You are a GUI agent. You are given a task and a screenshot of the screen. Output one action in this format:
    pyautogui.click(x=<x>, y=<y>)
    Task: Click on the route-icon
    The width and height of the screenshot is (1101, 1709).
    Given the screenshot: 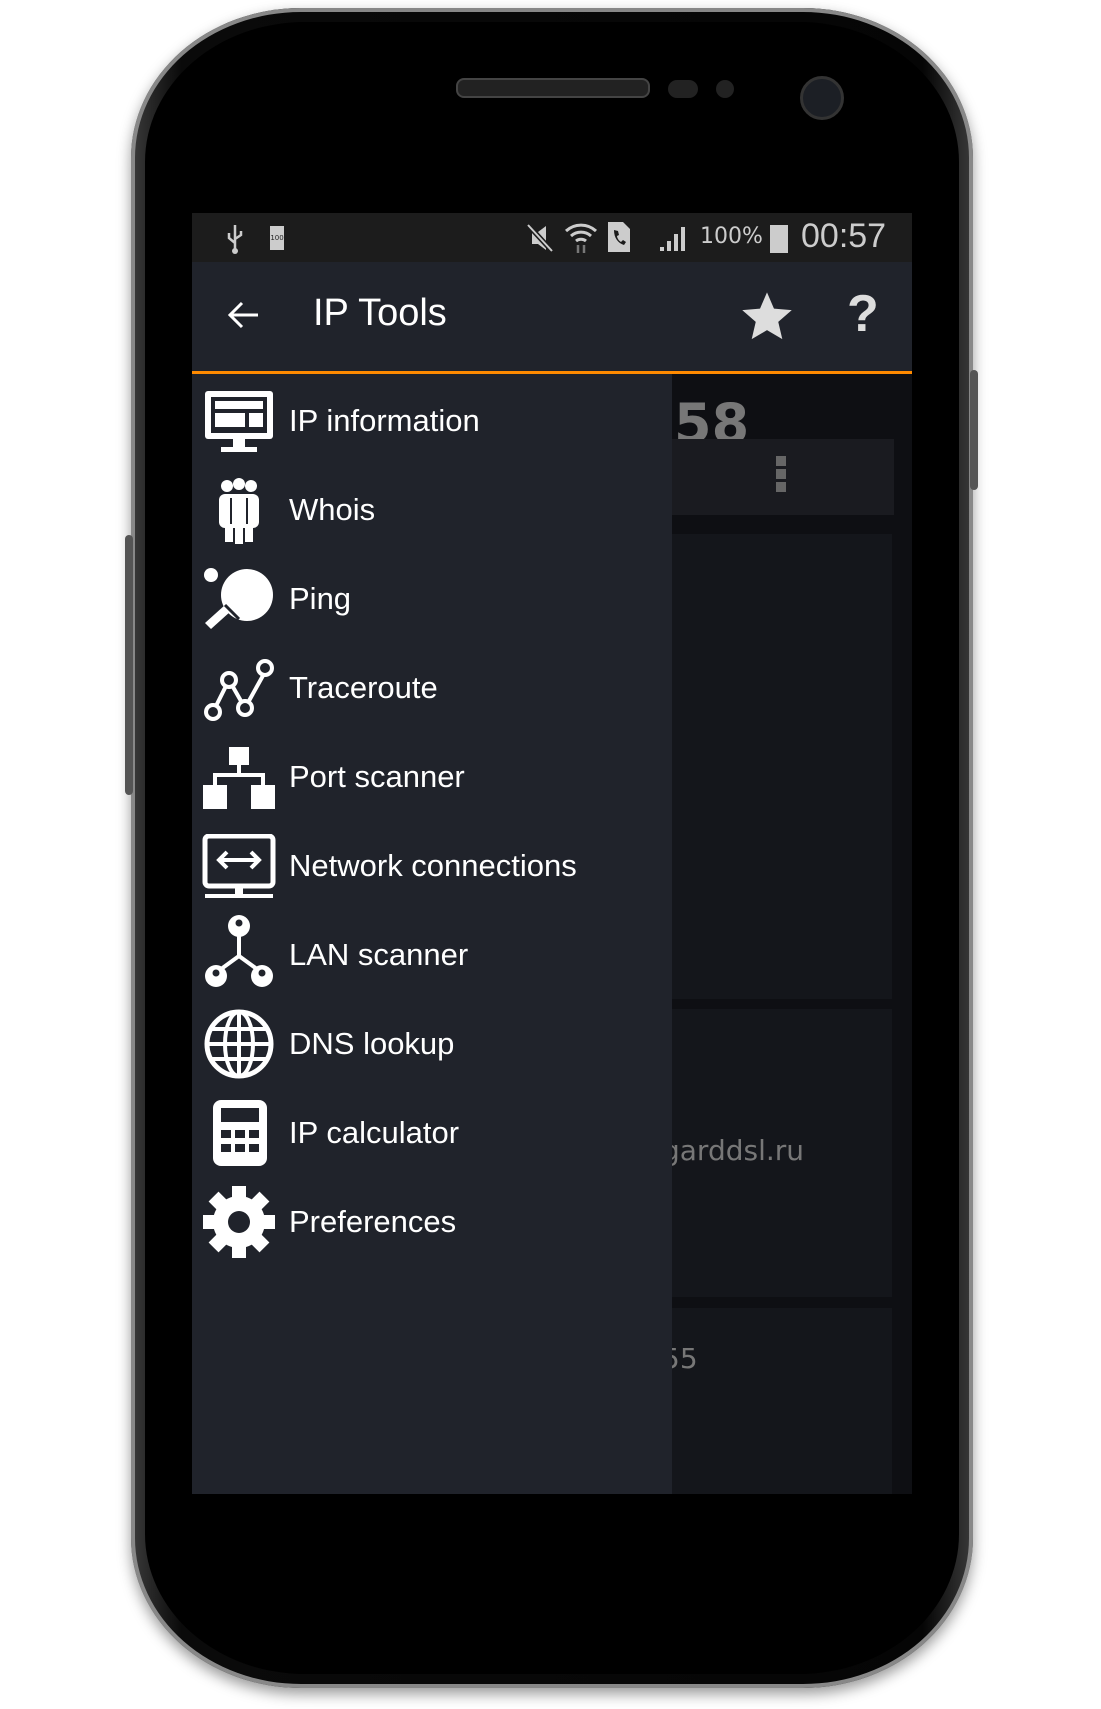 What is the action you would take?
    pyautogui.click(x=239, y=690)
    